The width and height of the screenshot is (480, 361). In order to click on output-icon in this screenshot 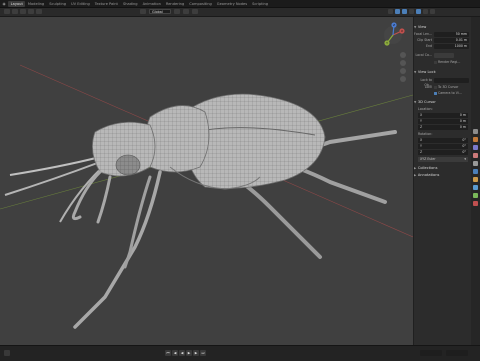, I will do `click(475, 147)`.